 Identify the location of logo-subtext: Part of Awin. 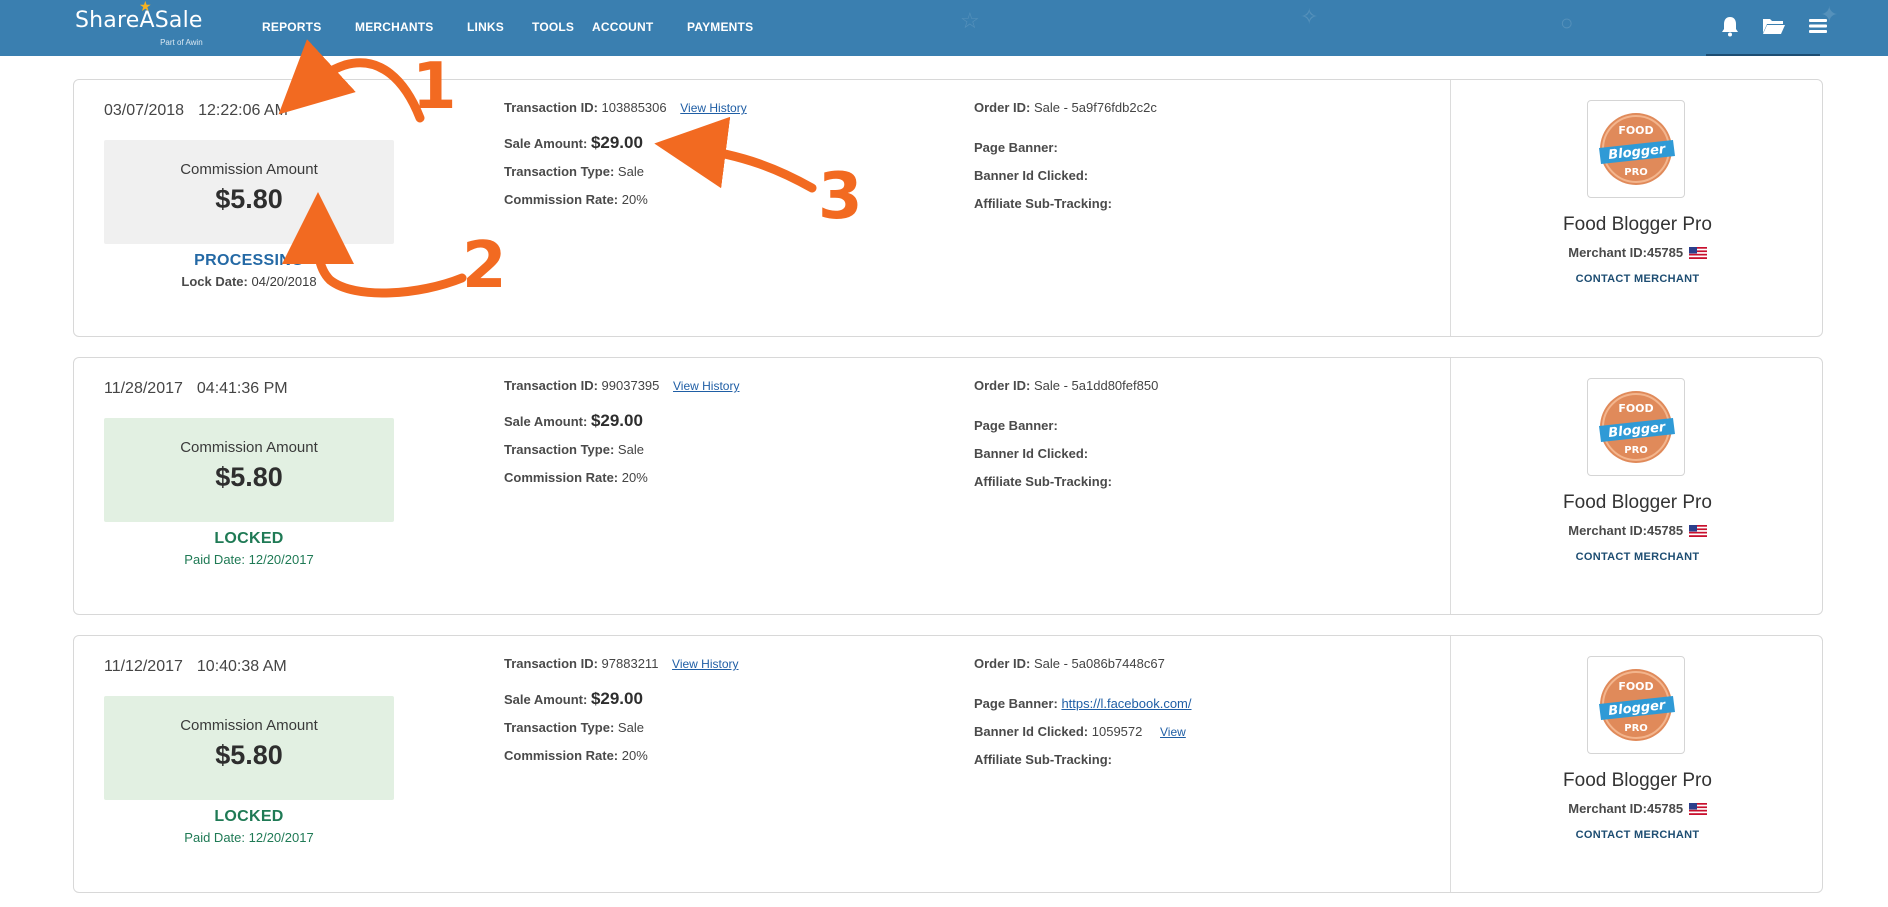
(181, 42).